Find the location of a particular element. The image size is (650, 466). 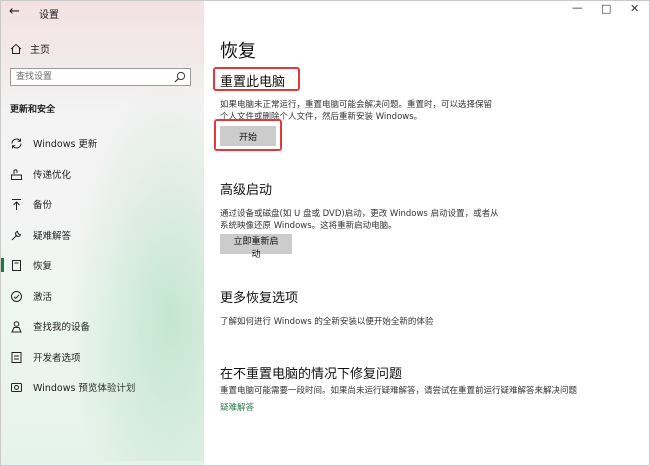

section-label: 更新和安全 is located at coordinates (33, 110).